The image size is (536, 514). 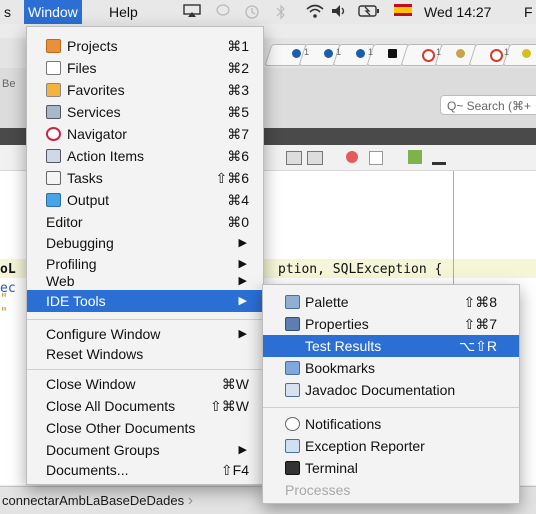 What do you see at coordinates (478, 346) in the screenshot?
I see `menu-item-shortcut: ⌥⇧R` at bounding box center [478, 346].